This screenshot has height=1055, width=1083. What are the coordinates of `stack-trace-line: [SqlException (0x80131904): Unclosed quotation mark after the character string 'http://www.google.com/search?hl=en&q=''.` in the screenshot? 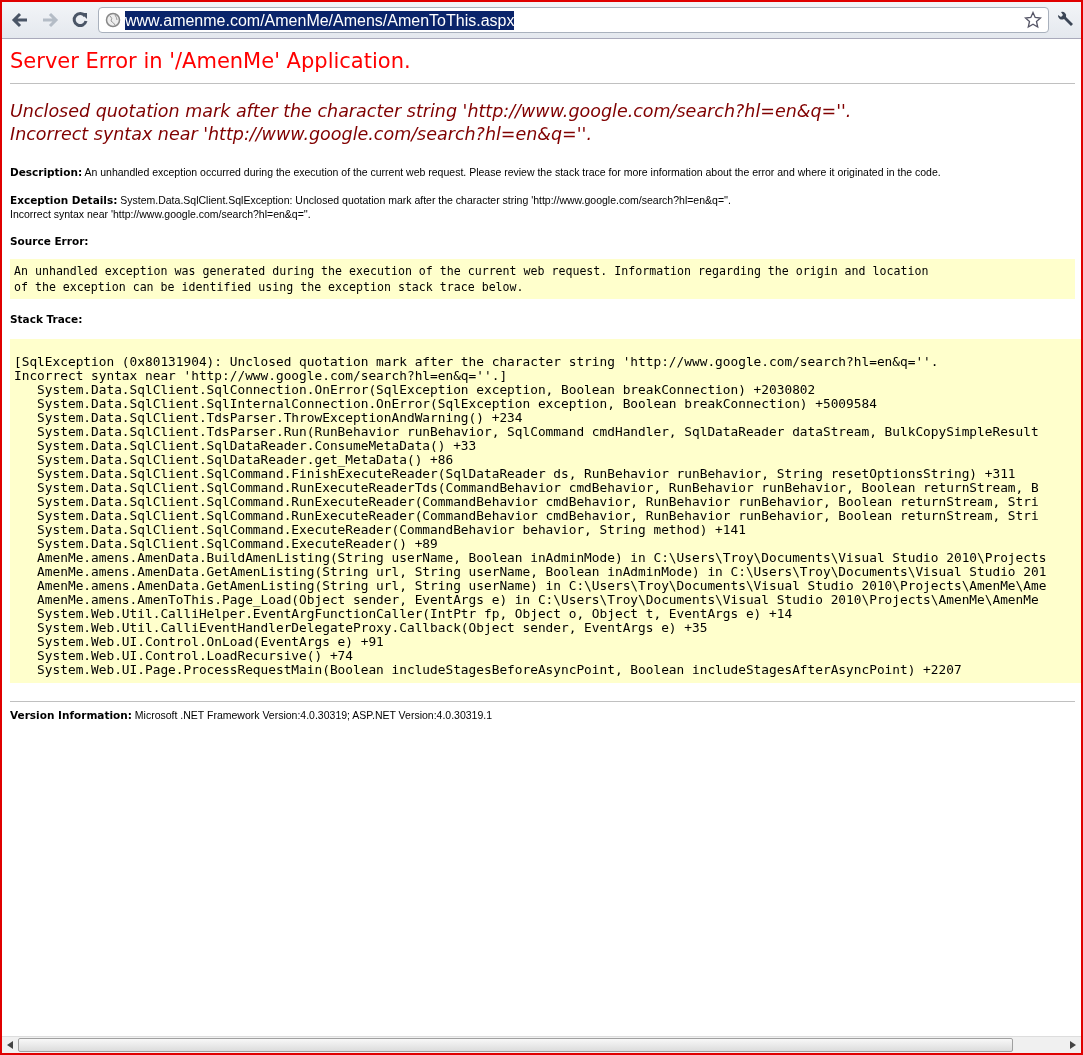 It's located at (476, 362).